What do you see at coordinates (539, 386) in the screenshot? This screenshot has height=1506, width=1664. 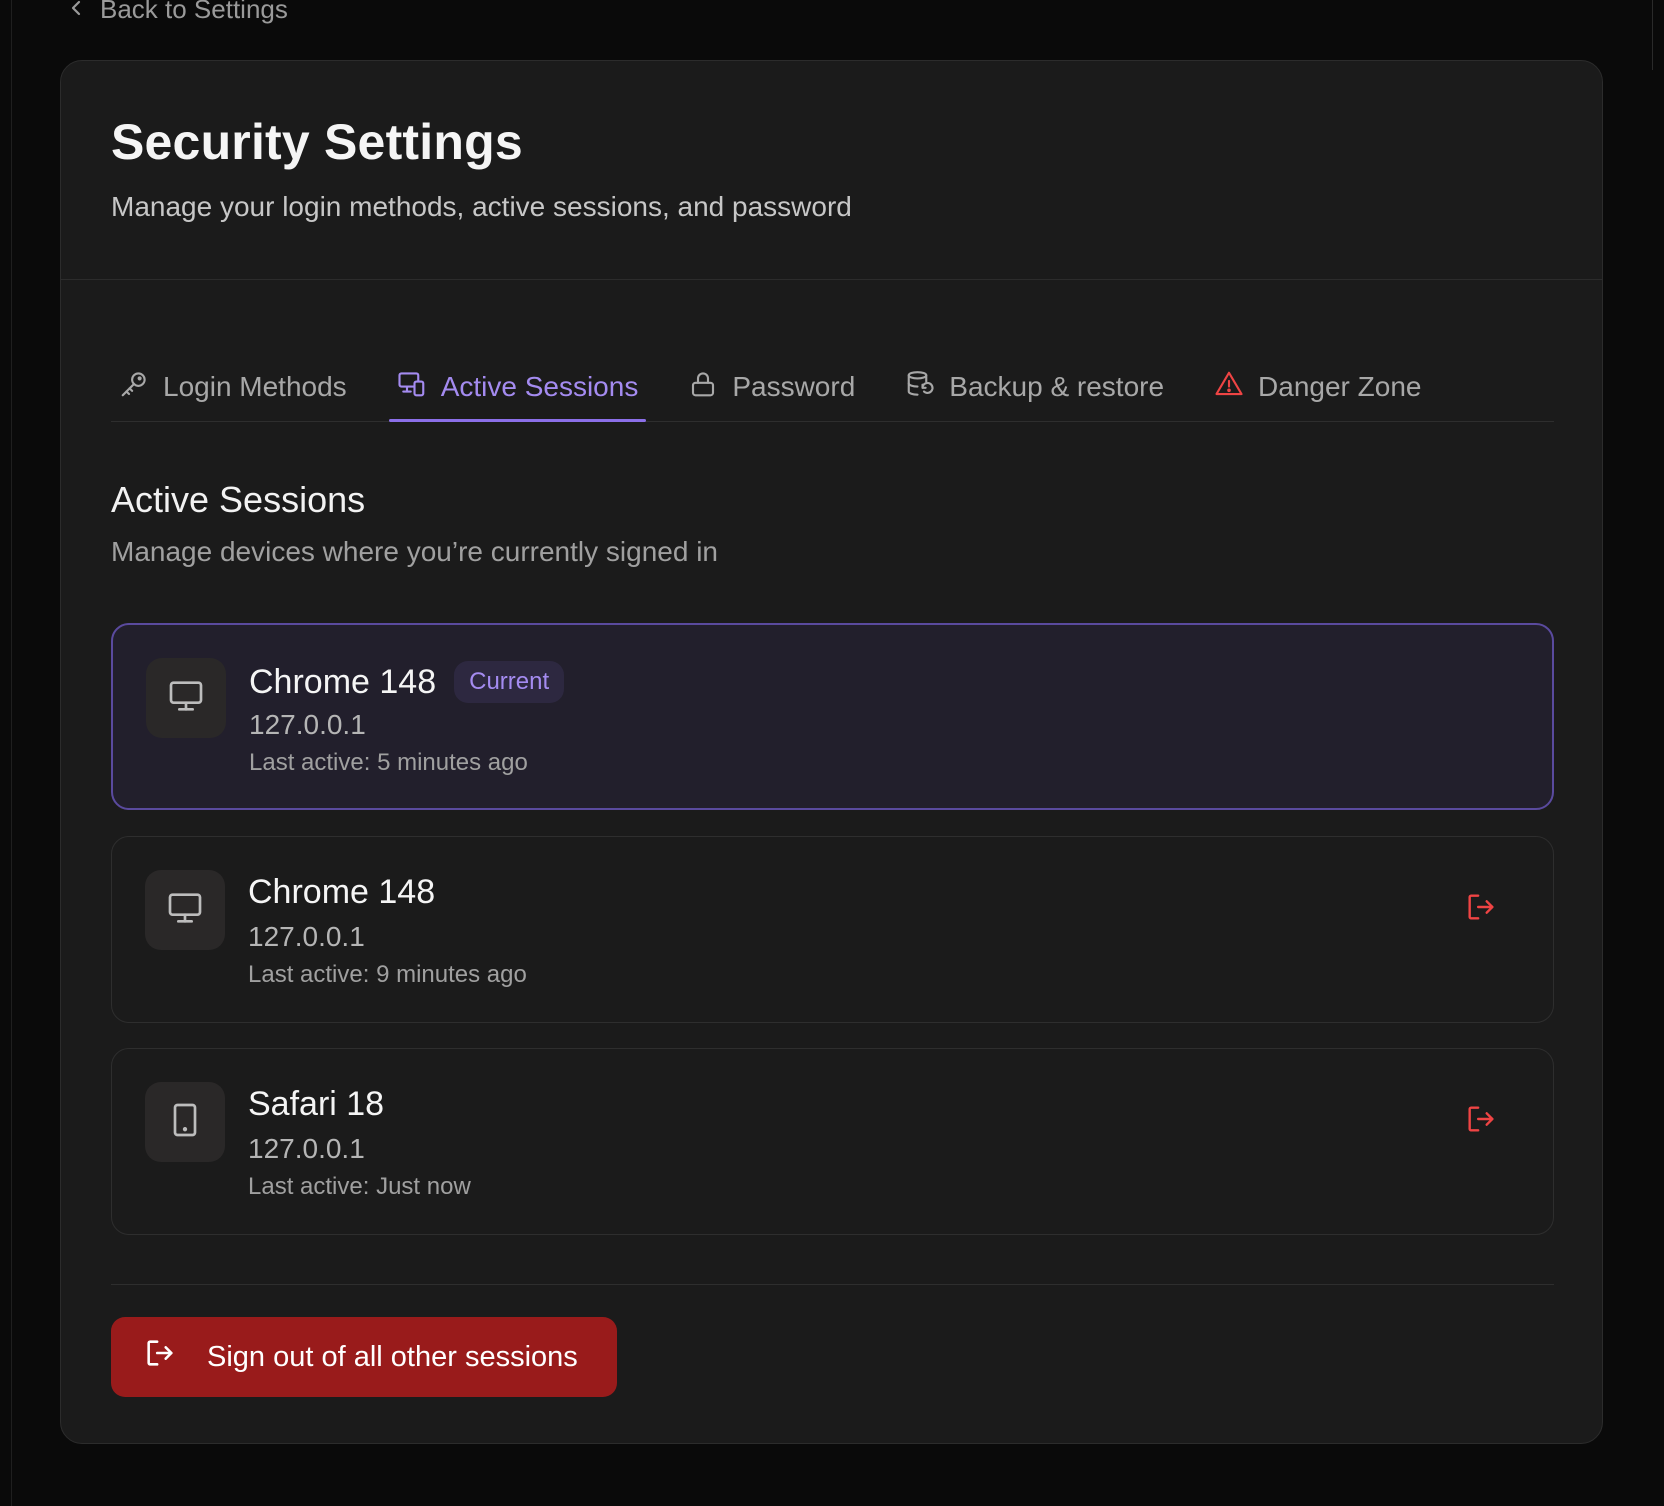 I see `tab-label: Active Sessions` at bounding box center [539, 386].